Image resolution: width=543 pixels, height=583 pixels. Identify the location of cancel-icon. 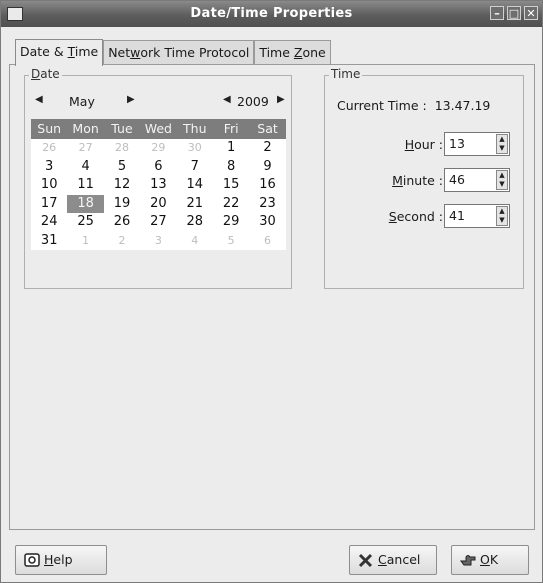
(365, 560).